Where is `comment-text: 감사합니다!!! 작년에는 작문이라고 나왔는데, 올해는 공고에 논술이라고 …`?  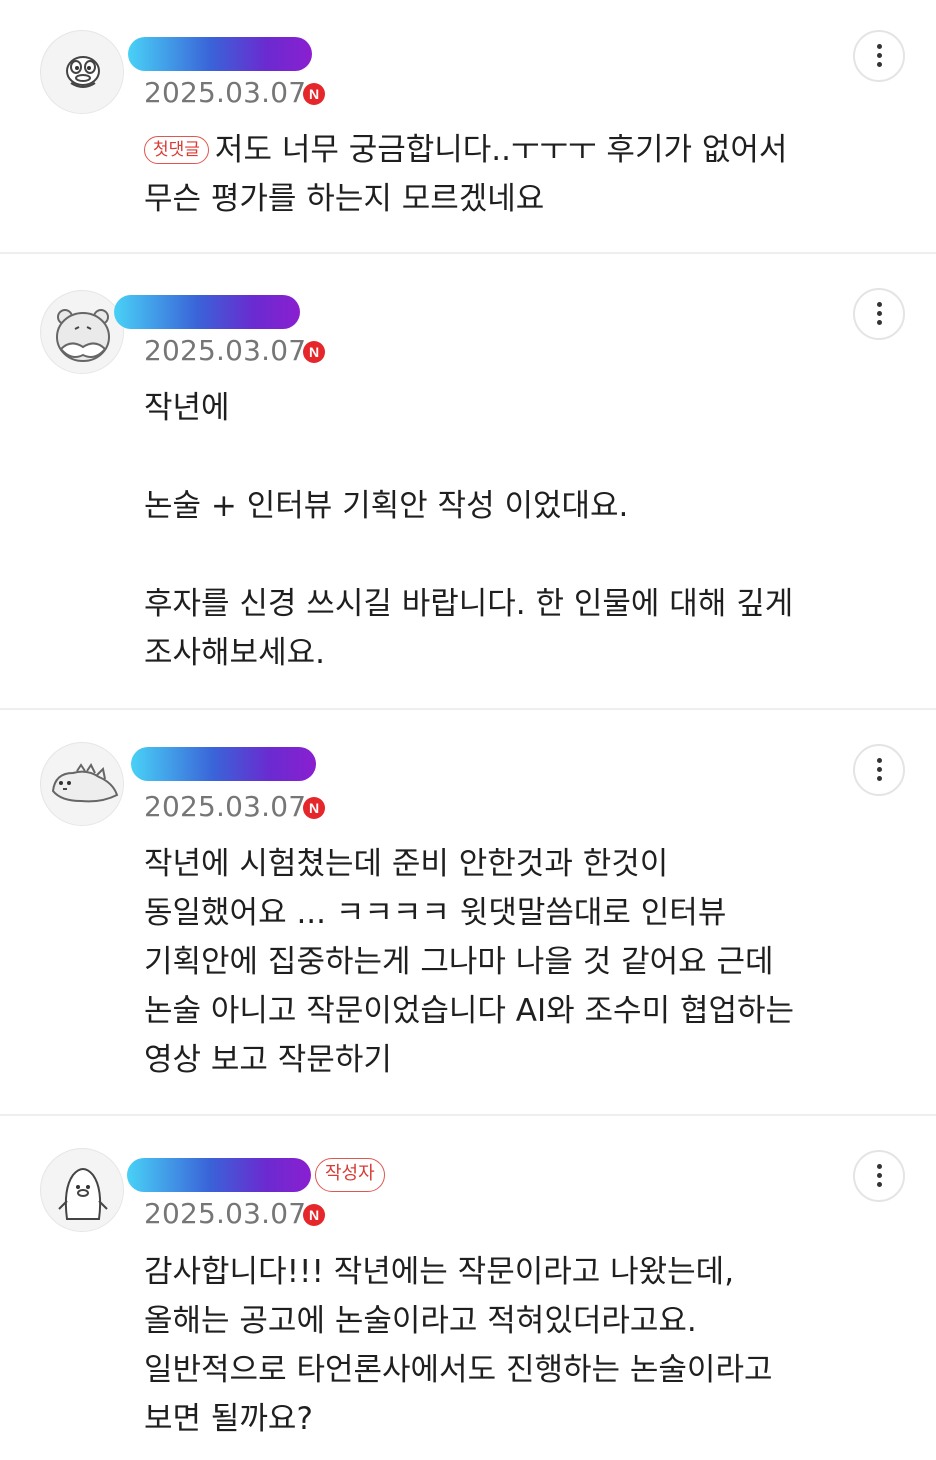
comment-text: 감사합니다!!! 작년에는 작문이라고 나왔는데, 올해는 공고에 논술이라고 … is located at coordinates (458, 1345).